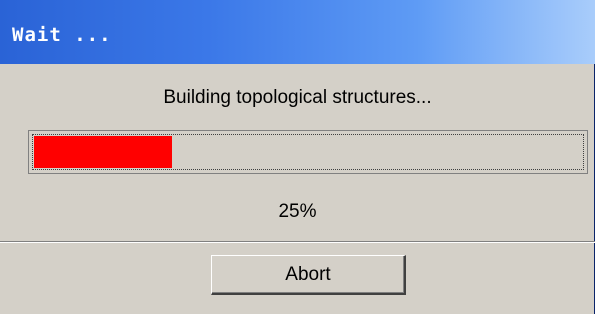 The height and width of the screenshot is (314, 595). What do you see at coordinates (103, 152) in the screenshot?
I see `progress-fill` at bounding box center [103, 152].